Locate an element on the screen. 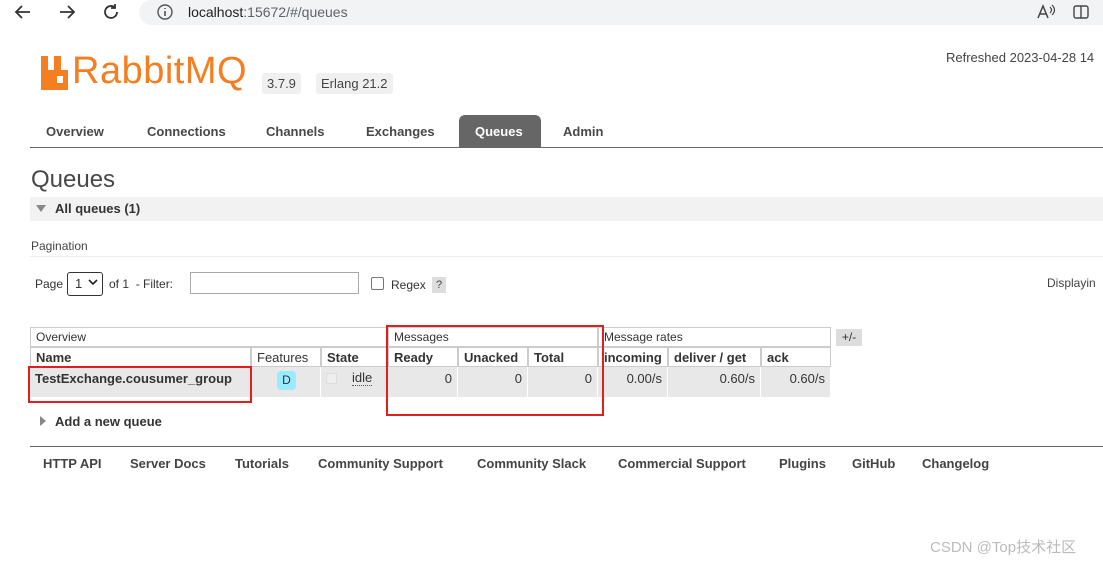 This screenshot has width=1103, height=562. help-button: ? is located at coordinates (439, 285).